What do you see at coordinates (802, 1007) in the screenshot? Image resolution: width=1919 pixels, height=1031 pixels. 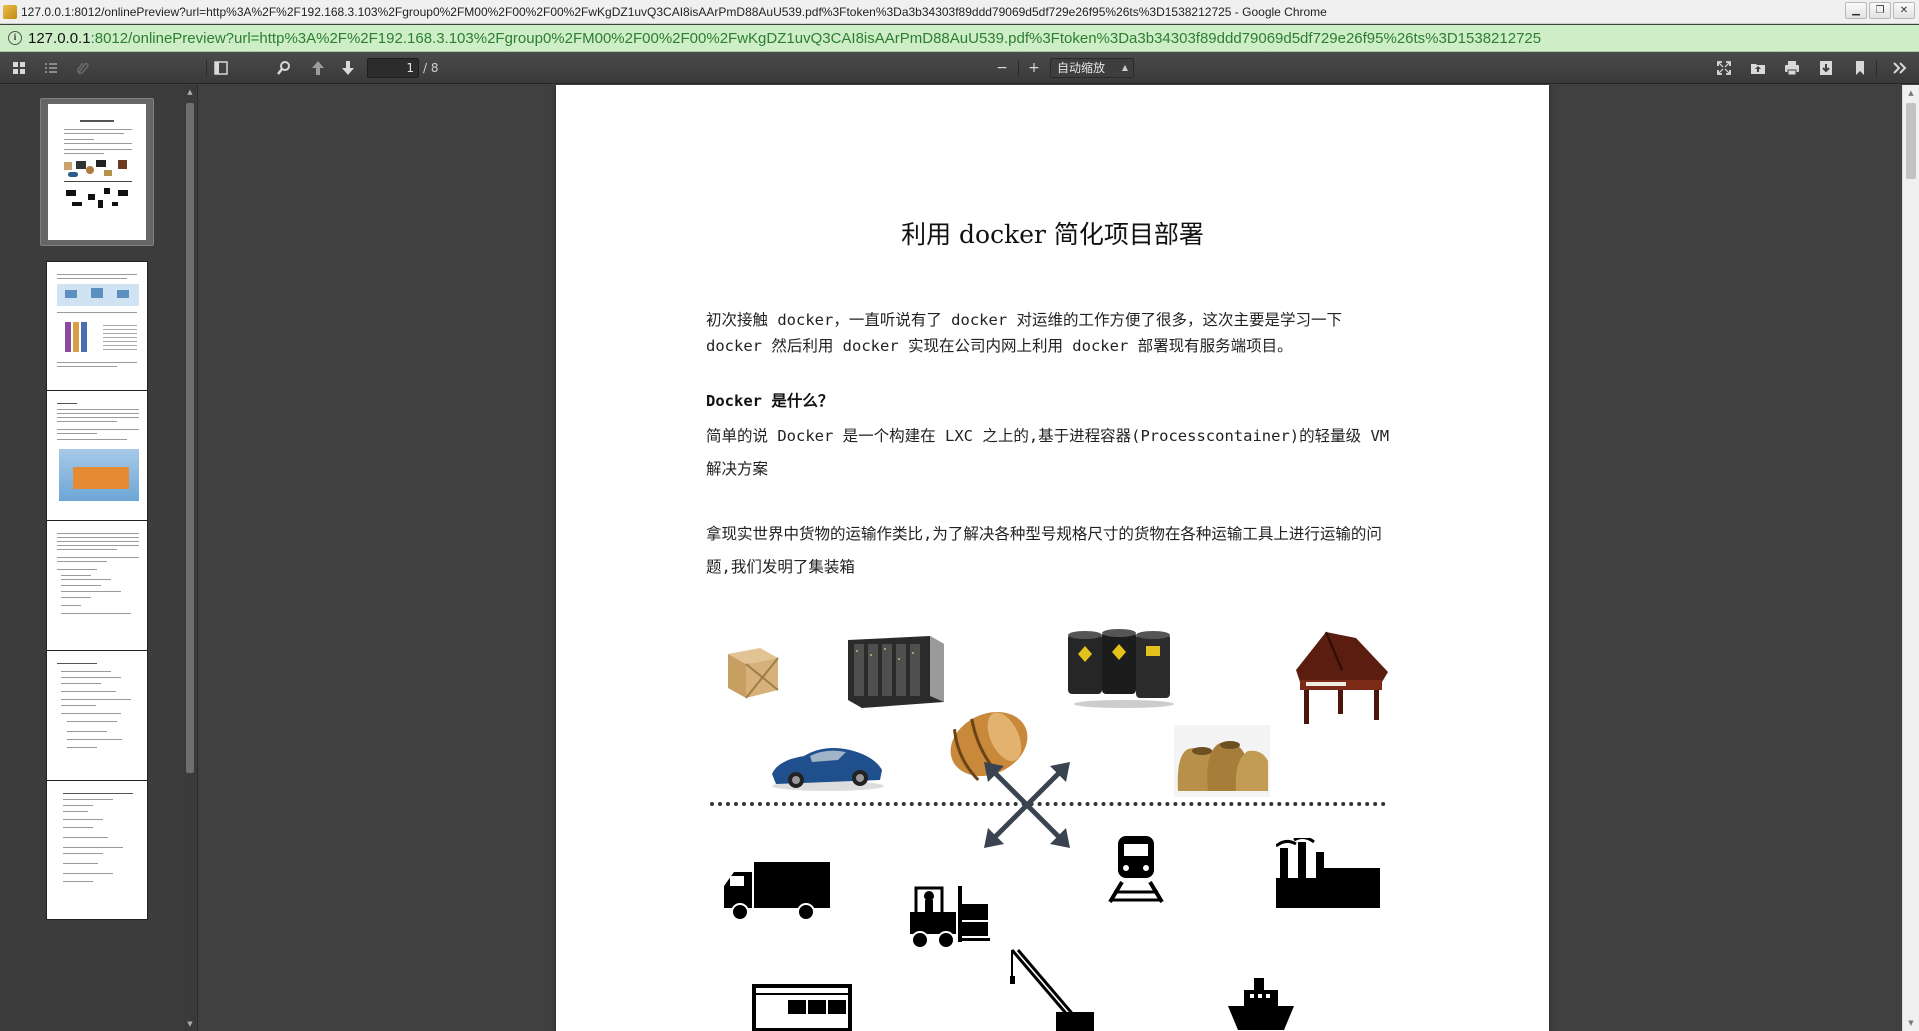 I see `shipping-container-icon` at bounding box center [802, 1007].